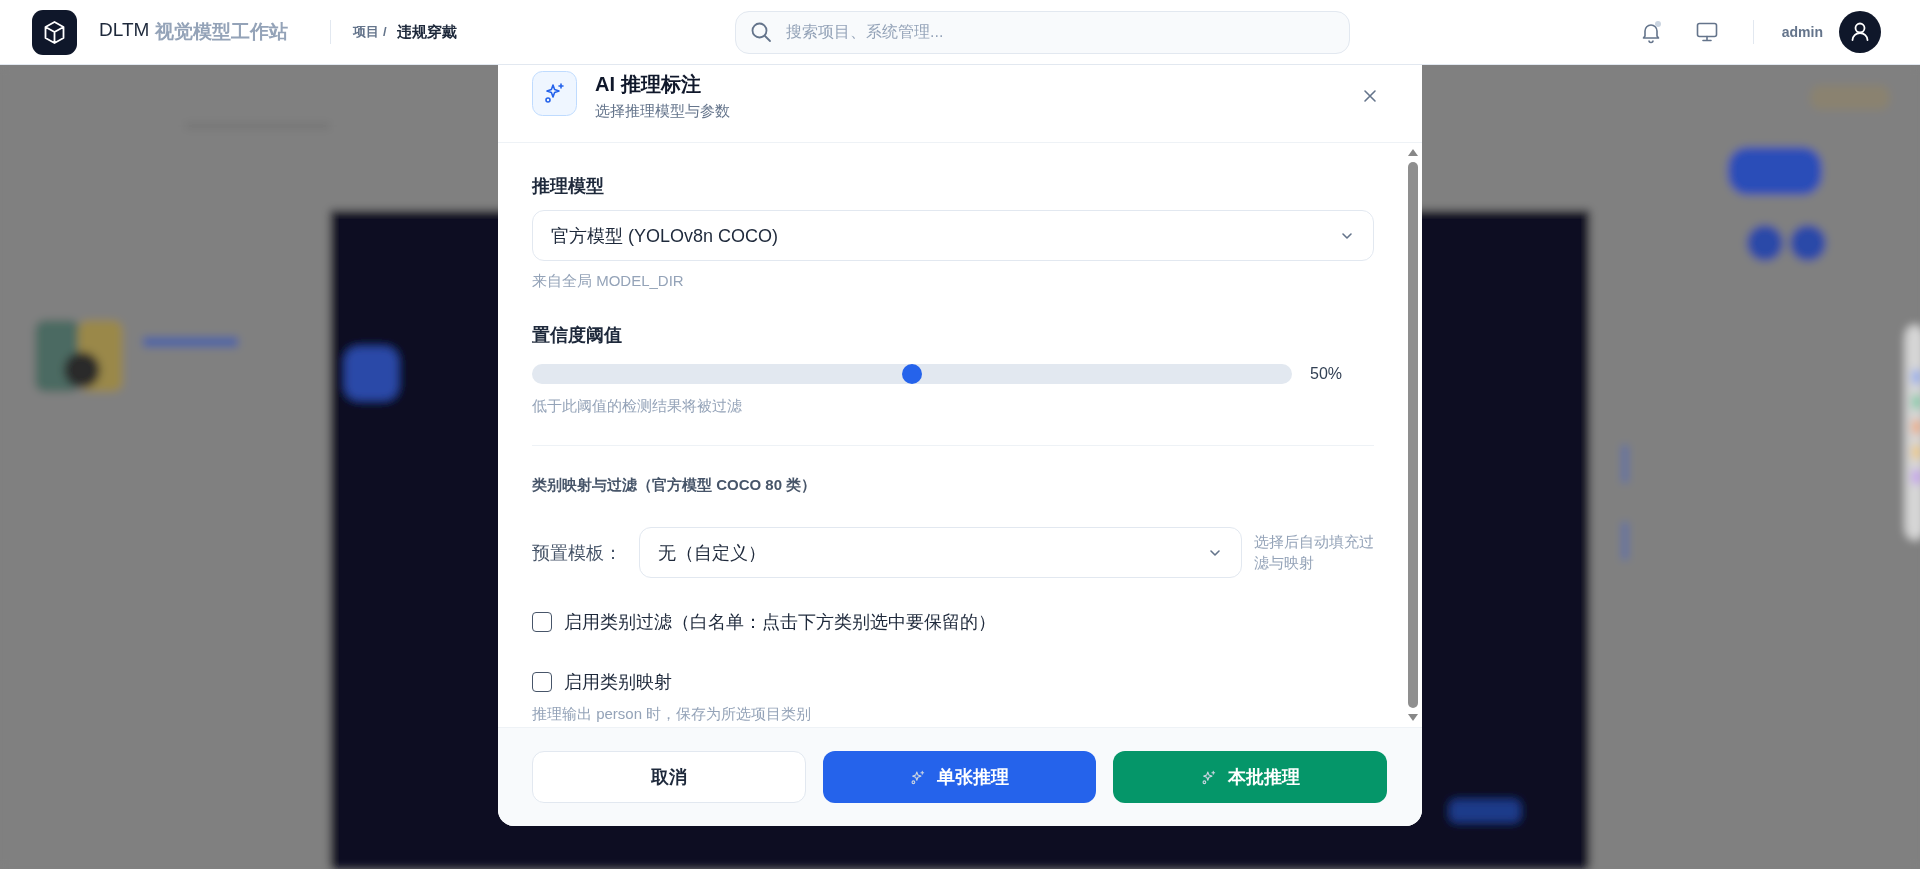 Image resolution: width=1920 pixels, height=869 pixels. What do you see at coordinates (953, 235) in the screenshot?
I see `model-select: 官方模型 (YOLOv8n COCO)` at bounding box center [953, 235].